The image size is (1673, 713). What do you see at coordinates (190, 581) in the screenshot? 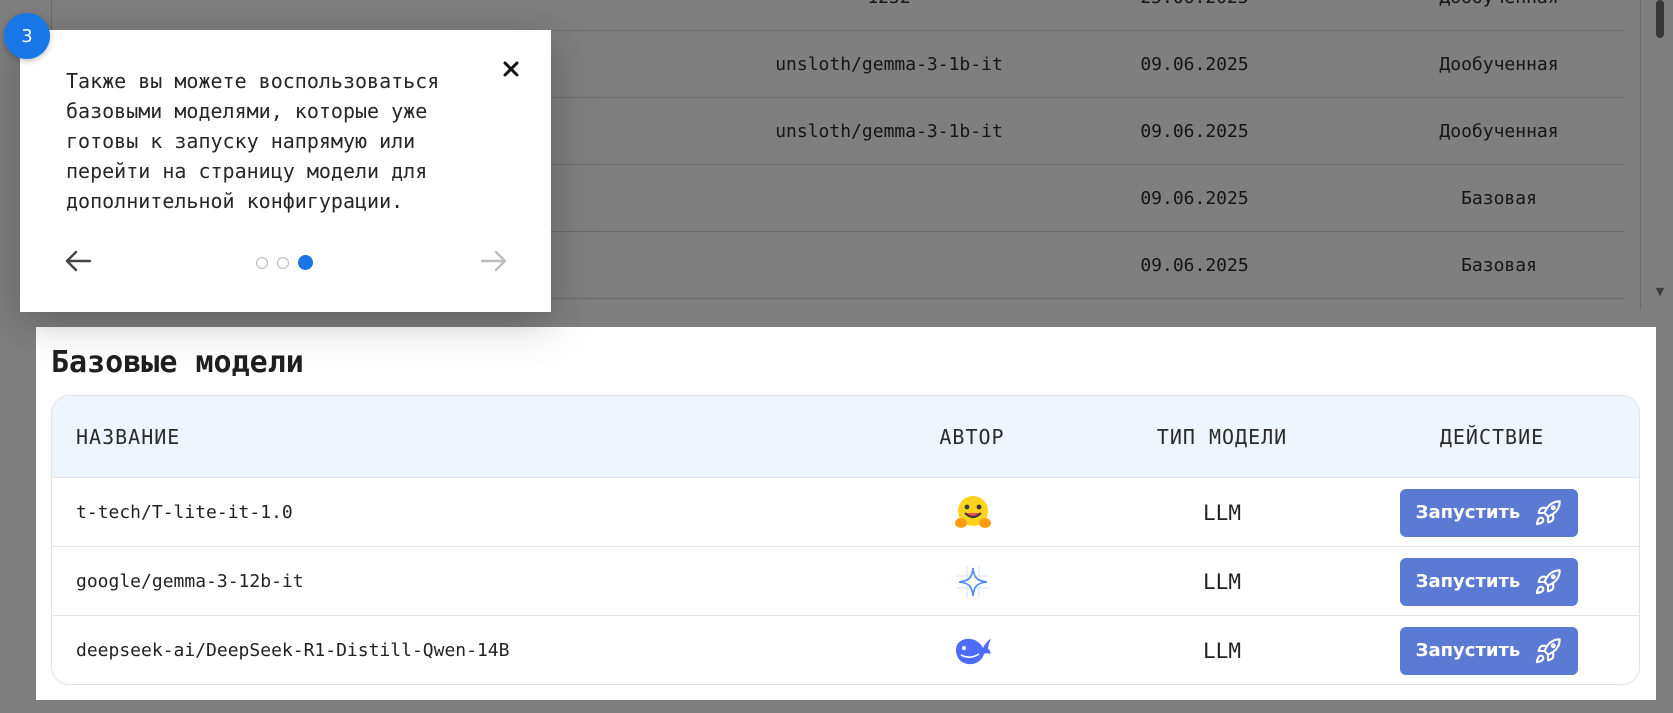
I see `model-name: google/gemma-3-12b-it` at bounding box center [190, 581].